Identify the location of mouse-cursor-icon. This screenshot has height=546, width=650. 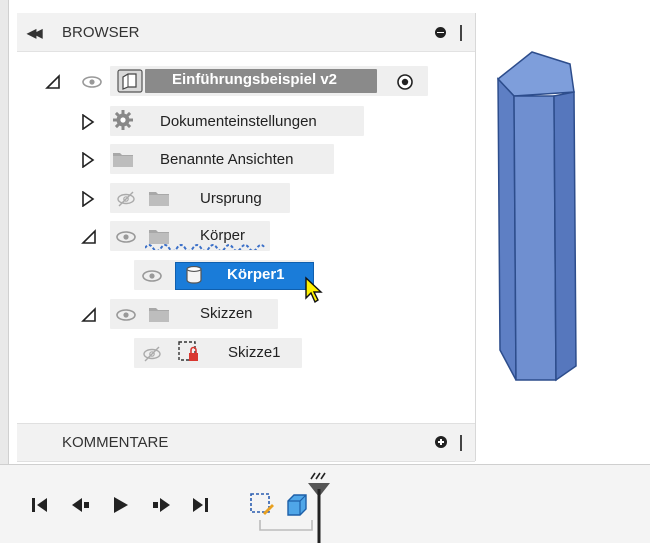
(314, 290).